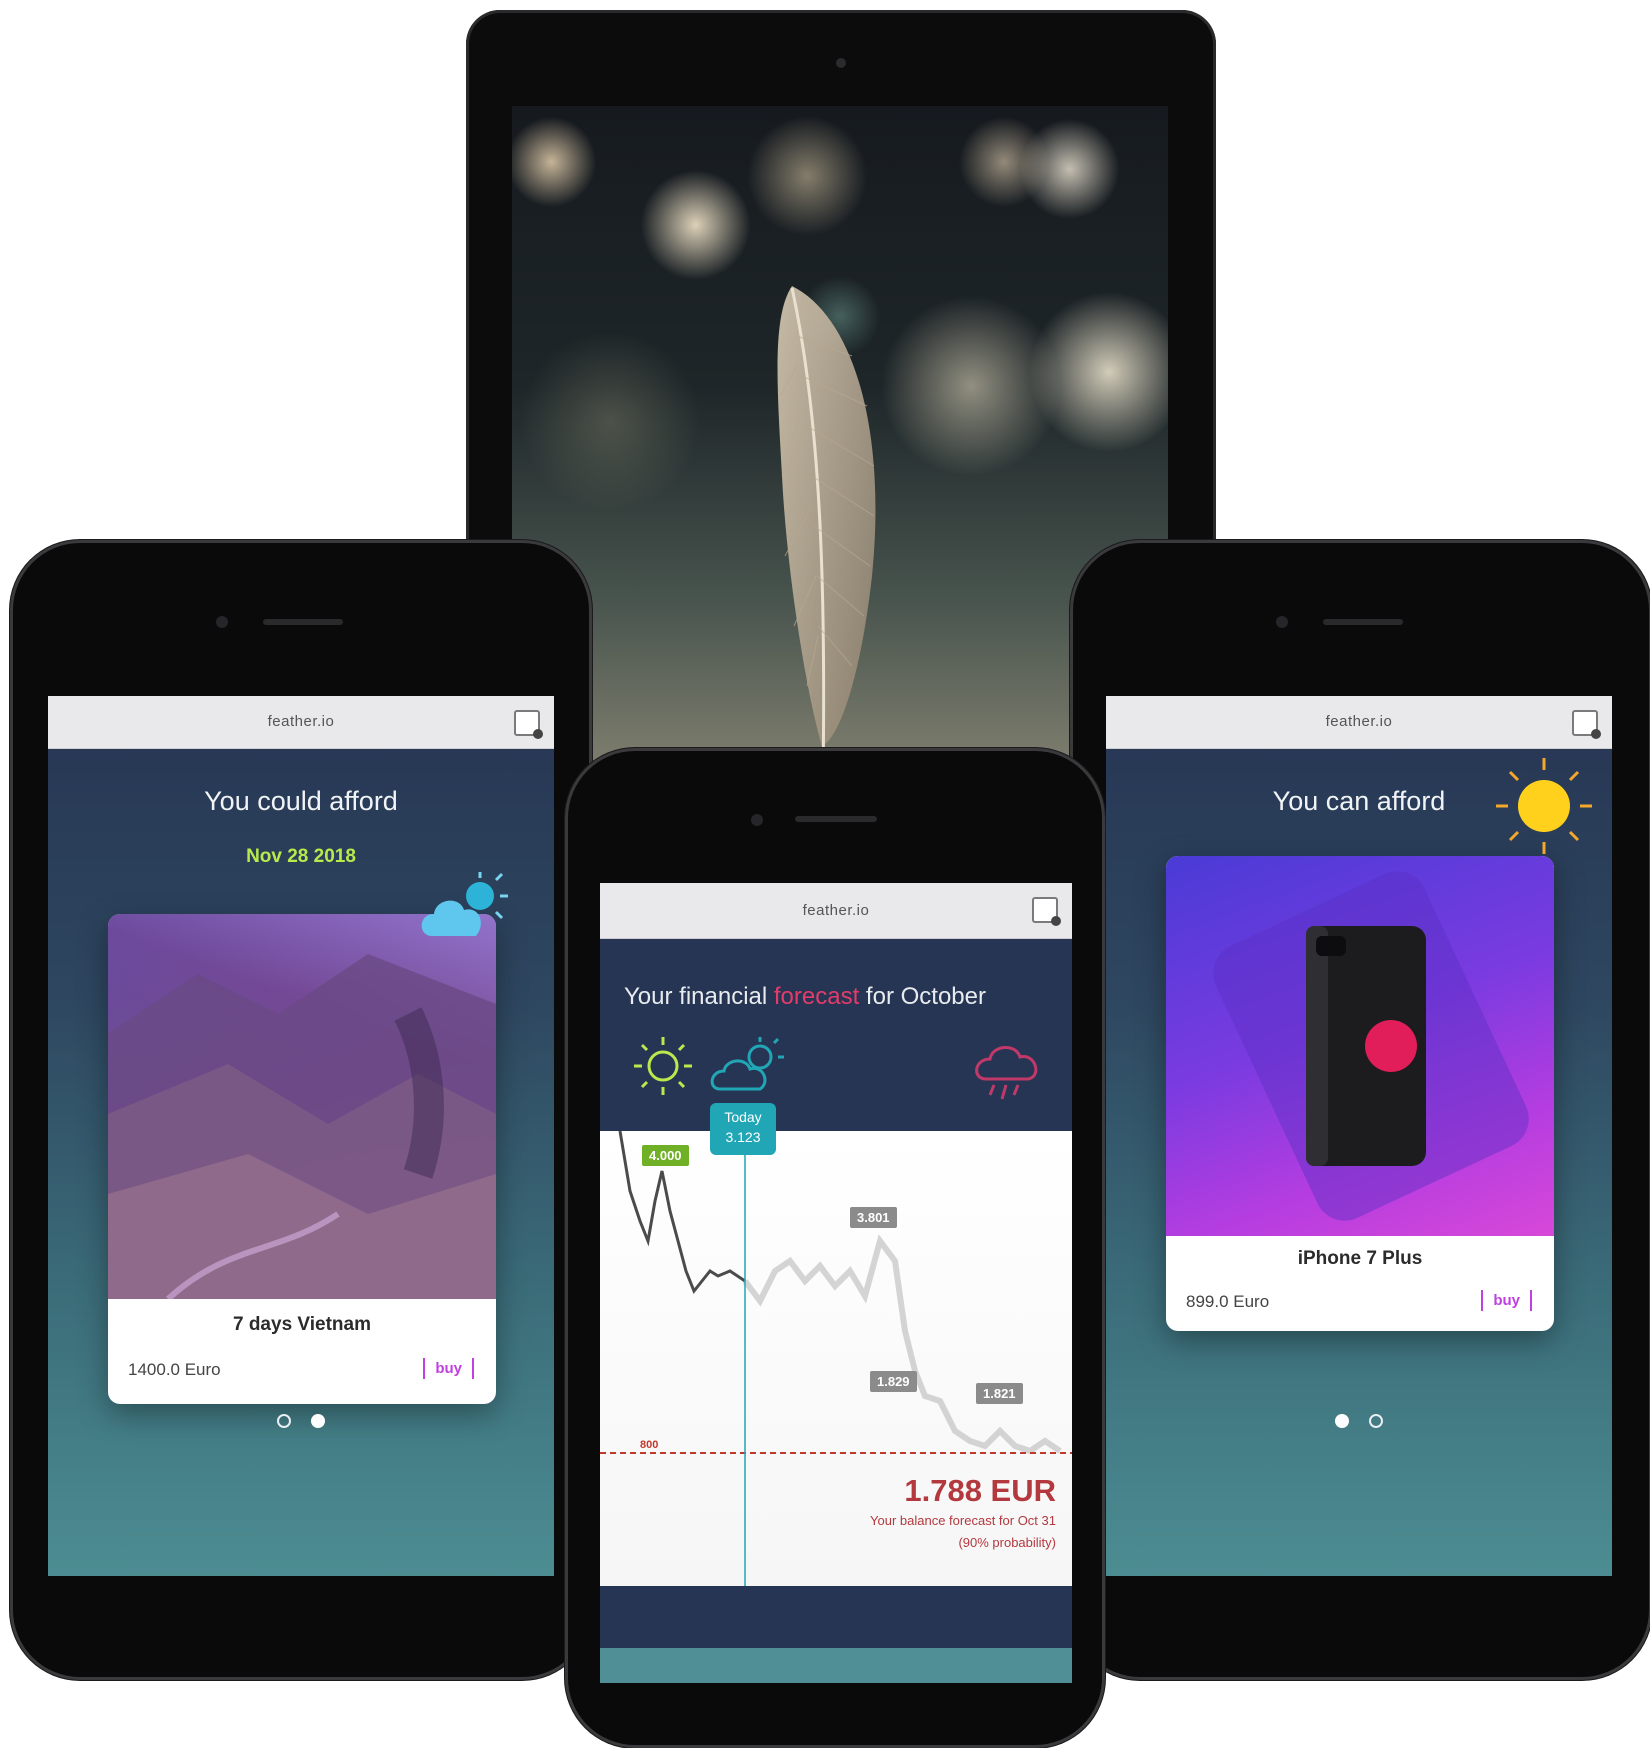 The height and width of the screenshot is (1748, 1650). I want to click on forecast-headline: Your financial forecast for October, so click(805, 997).